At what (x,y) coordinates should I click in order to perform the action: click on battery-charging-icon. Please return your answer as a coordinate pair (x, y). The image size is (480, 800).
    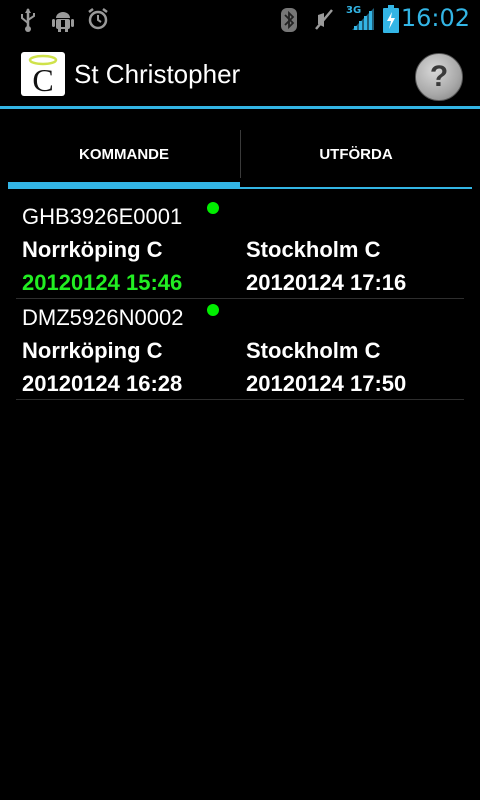
    Looking at the image, I should click on (391, 19).